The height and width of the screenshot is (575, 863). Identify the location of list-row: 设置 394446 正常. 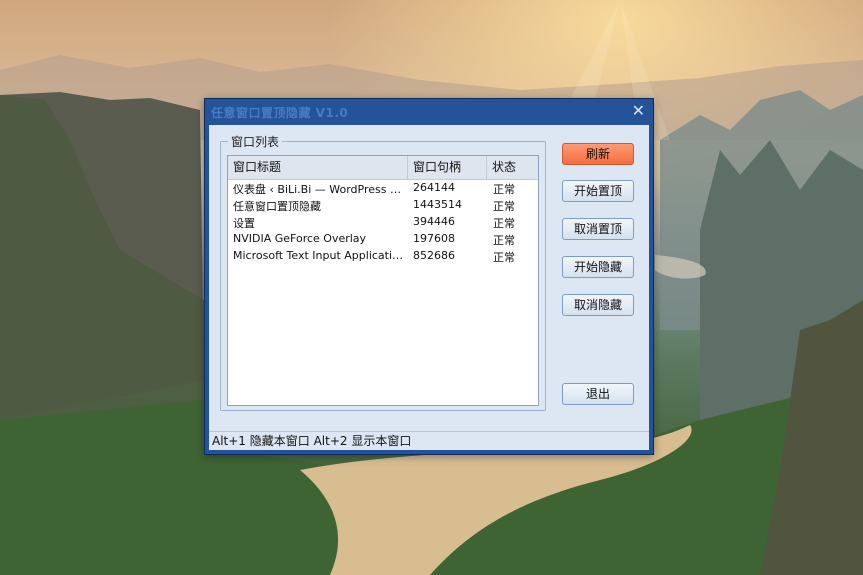
(383, 222).